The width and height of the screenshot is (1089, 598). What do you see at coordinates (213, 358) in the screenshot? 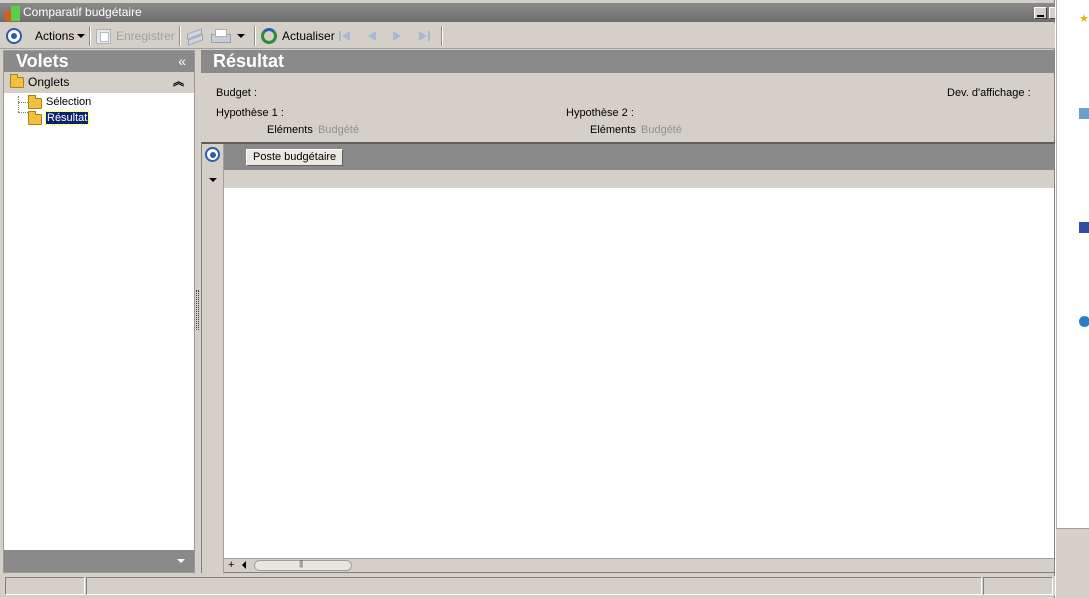
I see `grid-side-bar` at bounding box center [213, 358].